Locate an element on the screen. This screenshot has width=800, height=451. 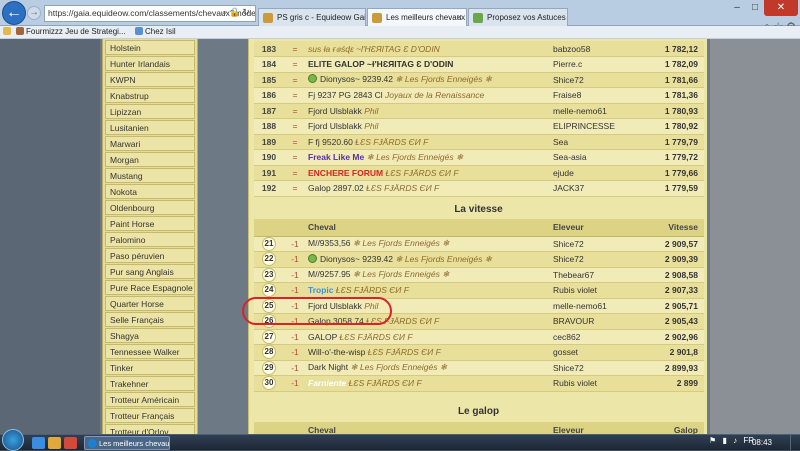
sidebar-item-breed: Shagya is located at coordinates (150, 335).